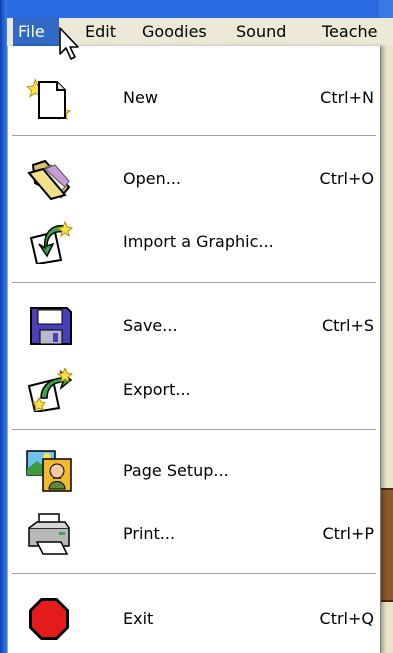 The width and height of the screenshot is (393, 653). Describe the element at coordinates (49, 471) in the screenshot. I see `page-setup-icon` at that location.